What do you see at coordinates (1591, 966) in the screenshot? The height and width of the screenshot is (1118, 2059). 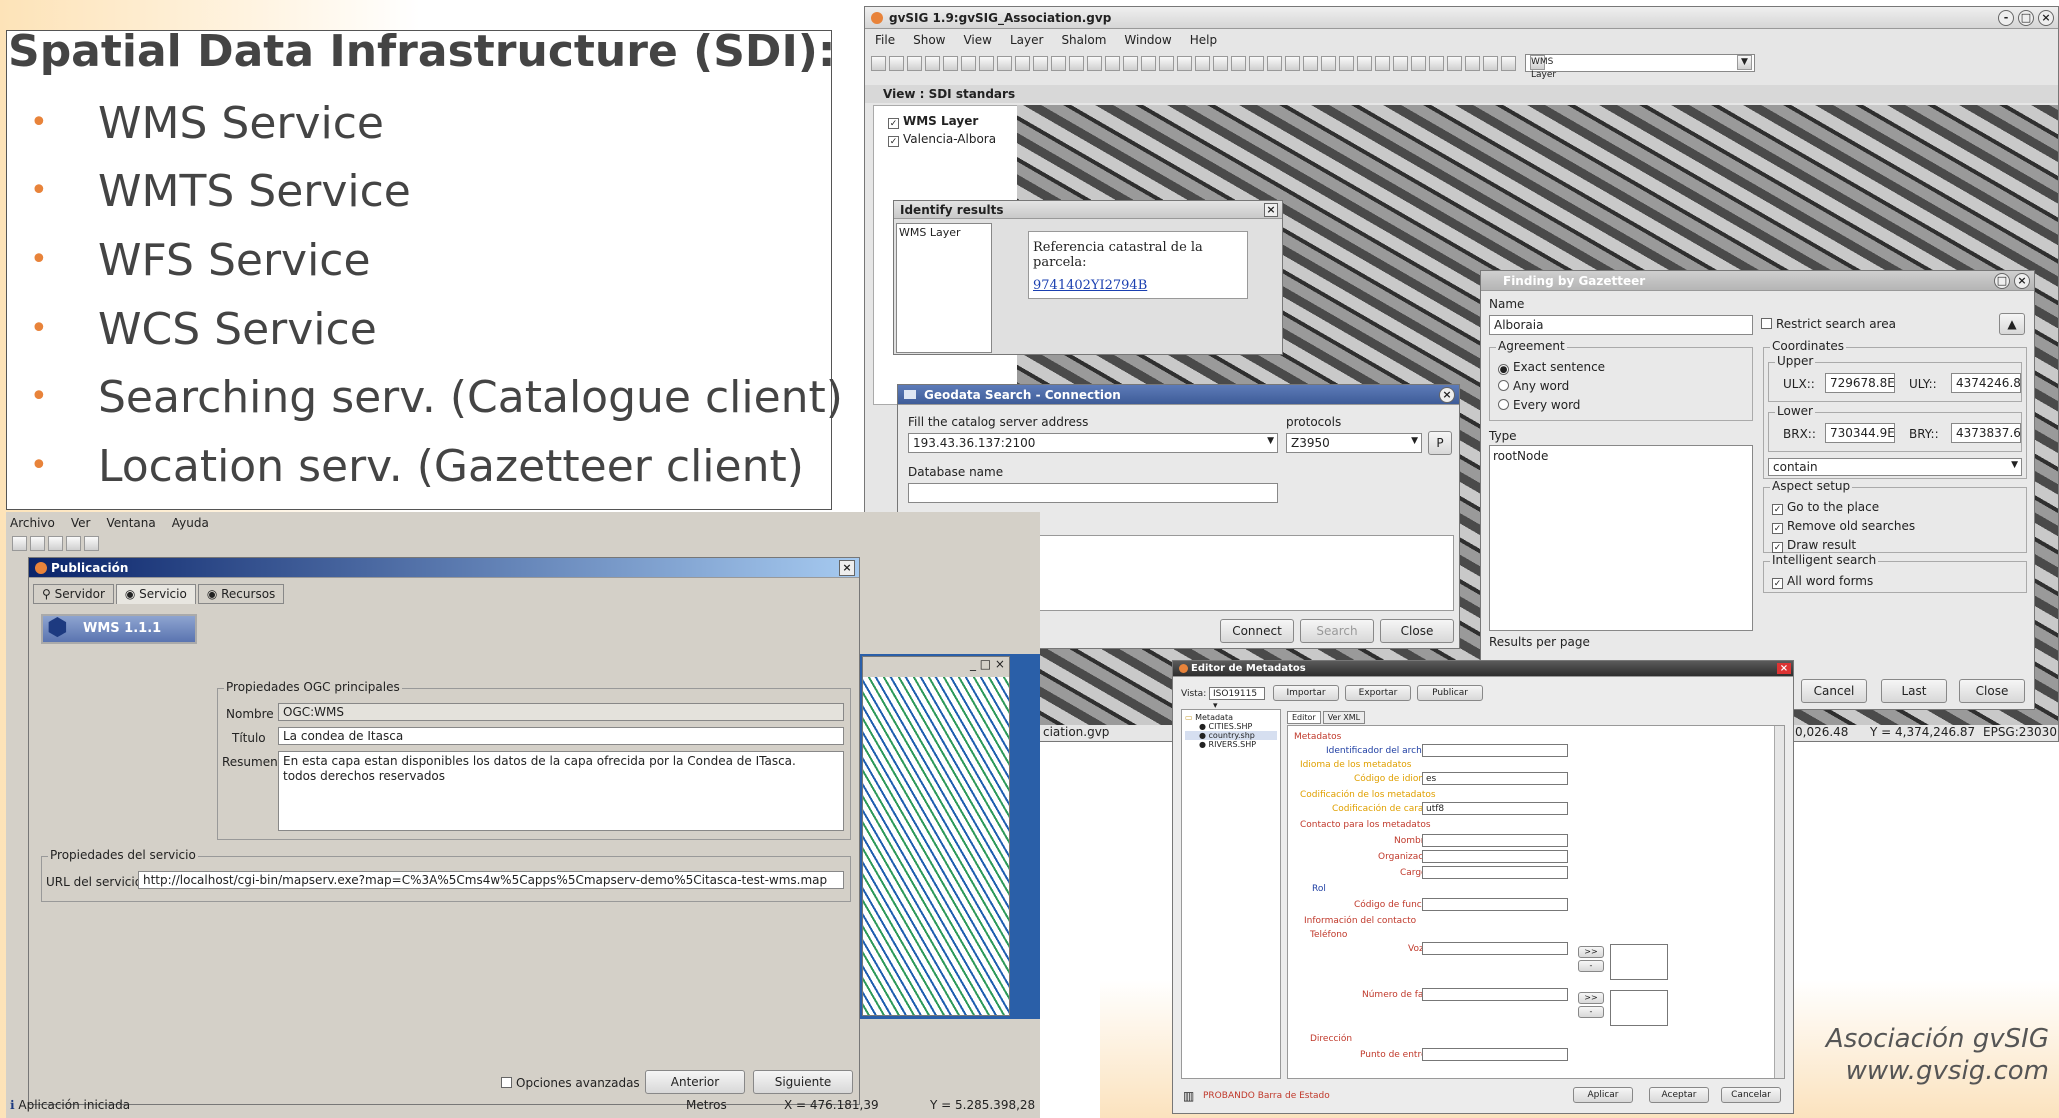 I see `remove-voz-button: -` at bounding box center [1591, 966].